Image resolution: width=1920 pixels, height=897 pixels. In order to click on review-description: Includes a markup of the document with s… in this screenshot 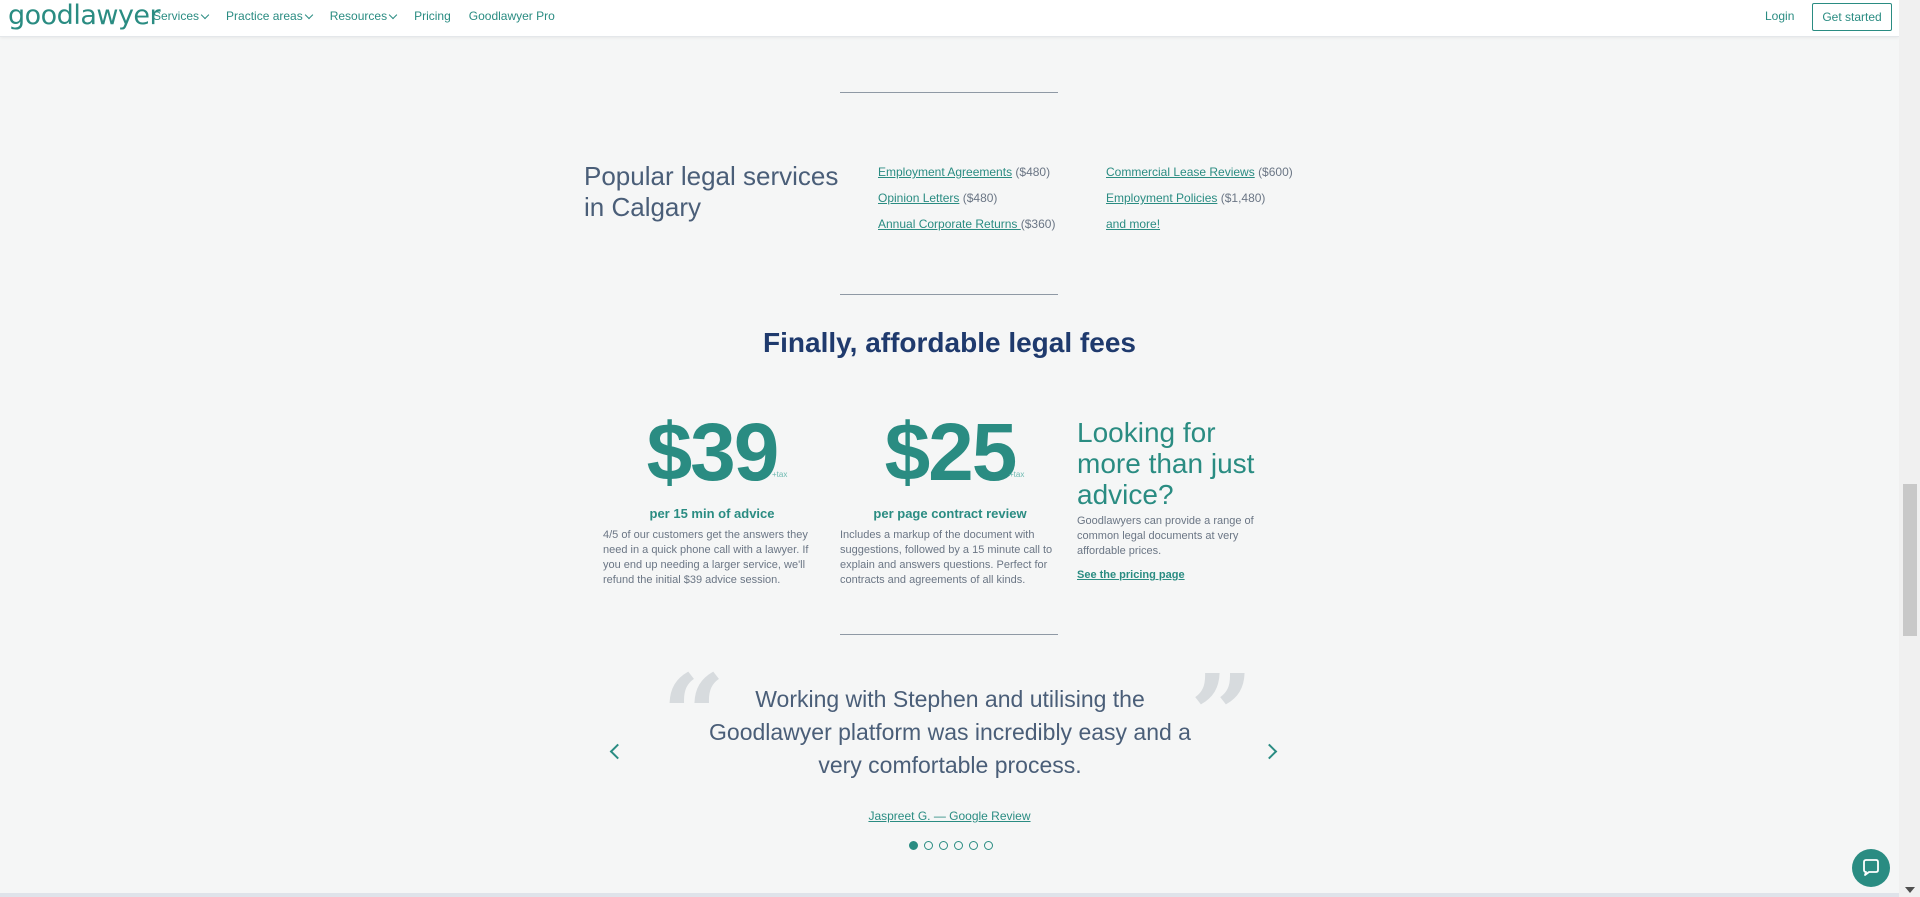, I will do `click(946, 557)`.